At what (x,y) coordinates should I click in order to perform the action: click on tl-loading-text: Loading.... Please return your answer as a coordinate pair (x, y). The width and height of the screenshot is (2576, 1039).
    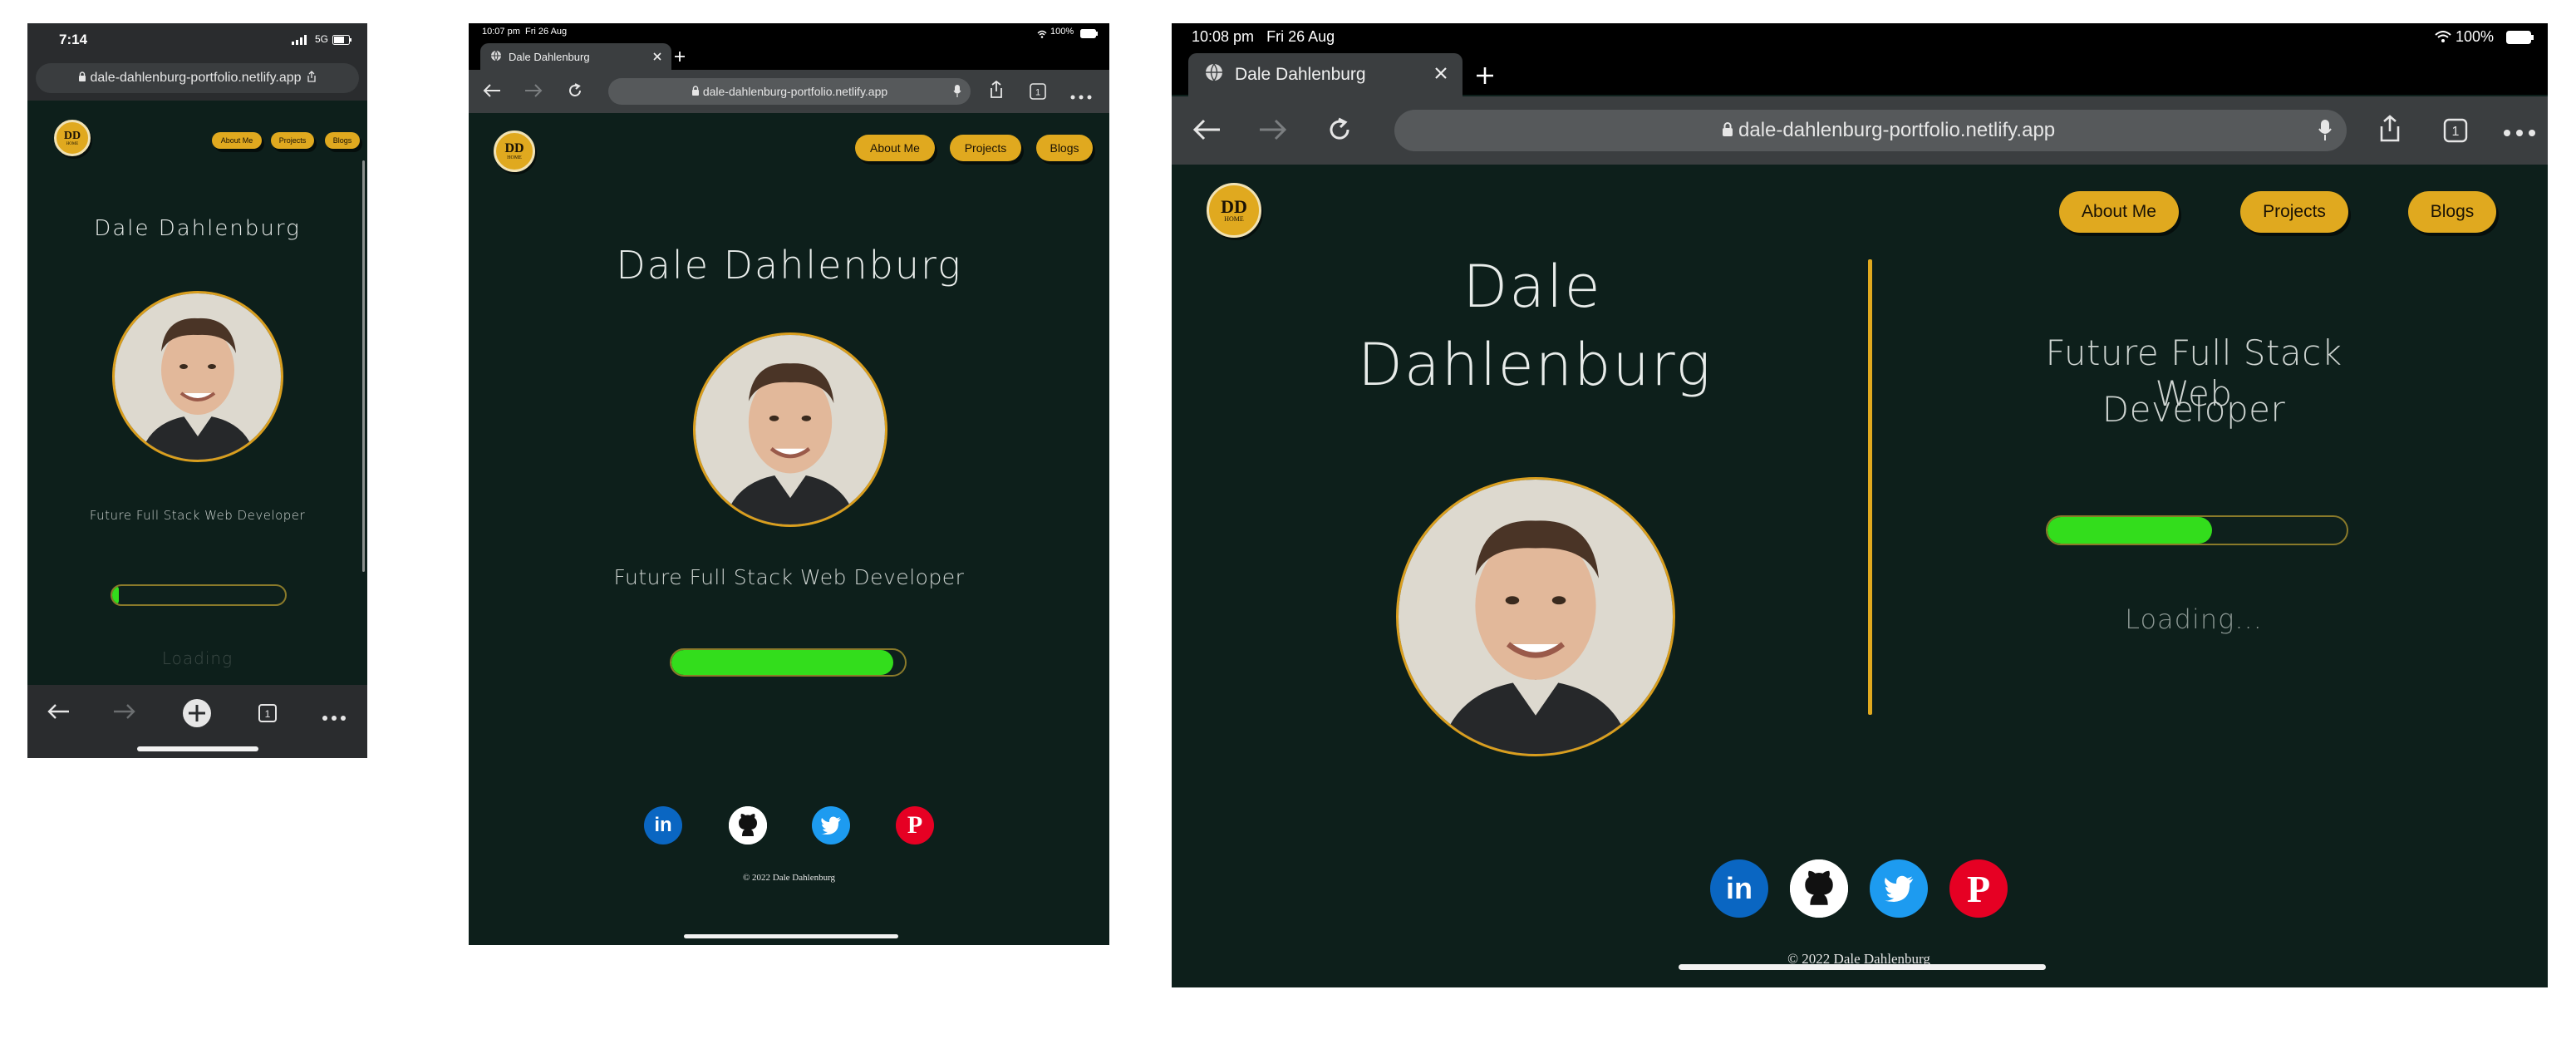
    Looking at the image, I should click on (2194, 619).